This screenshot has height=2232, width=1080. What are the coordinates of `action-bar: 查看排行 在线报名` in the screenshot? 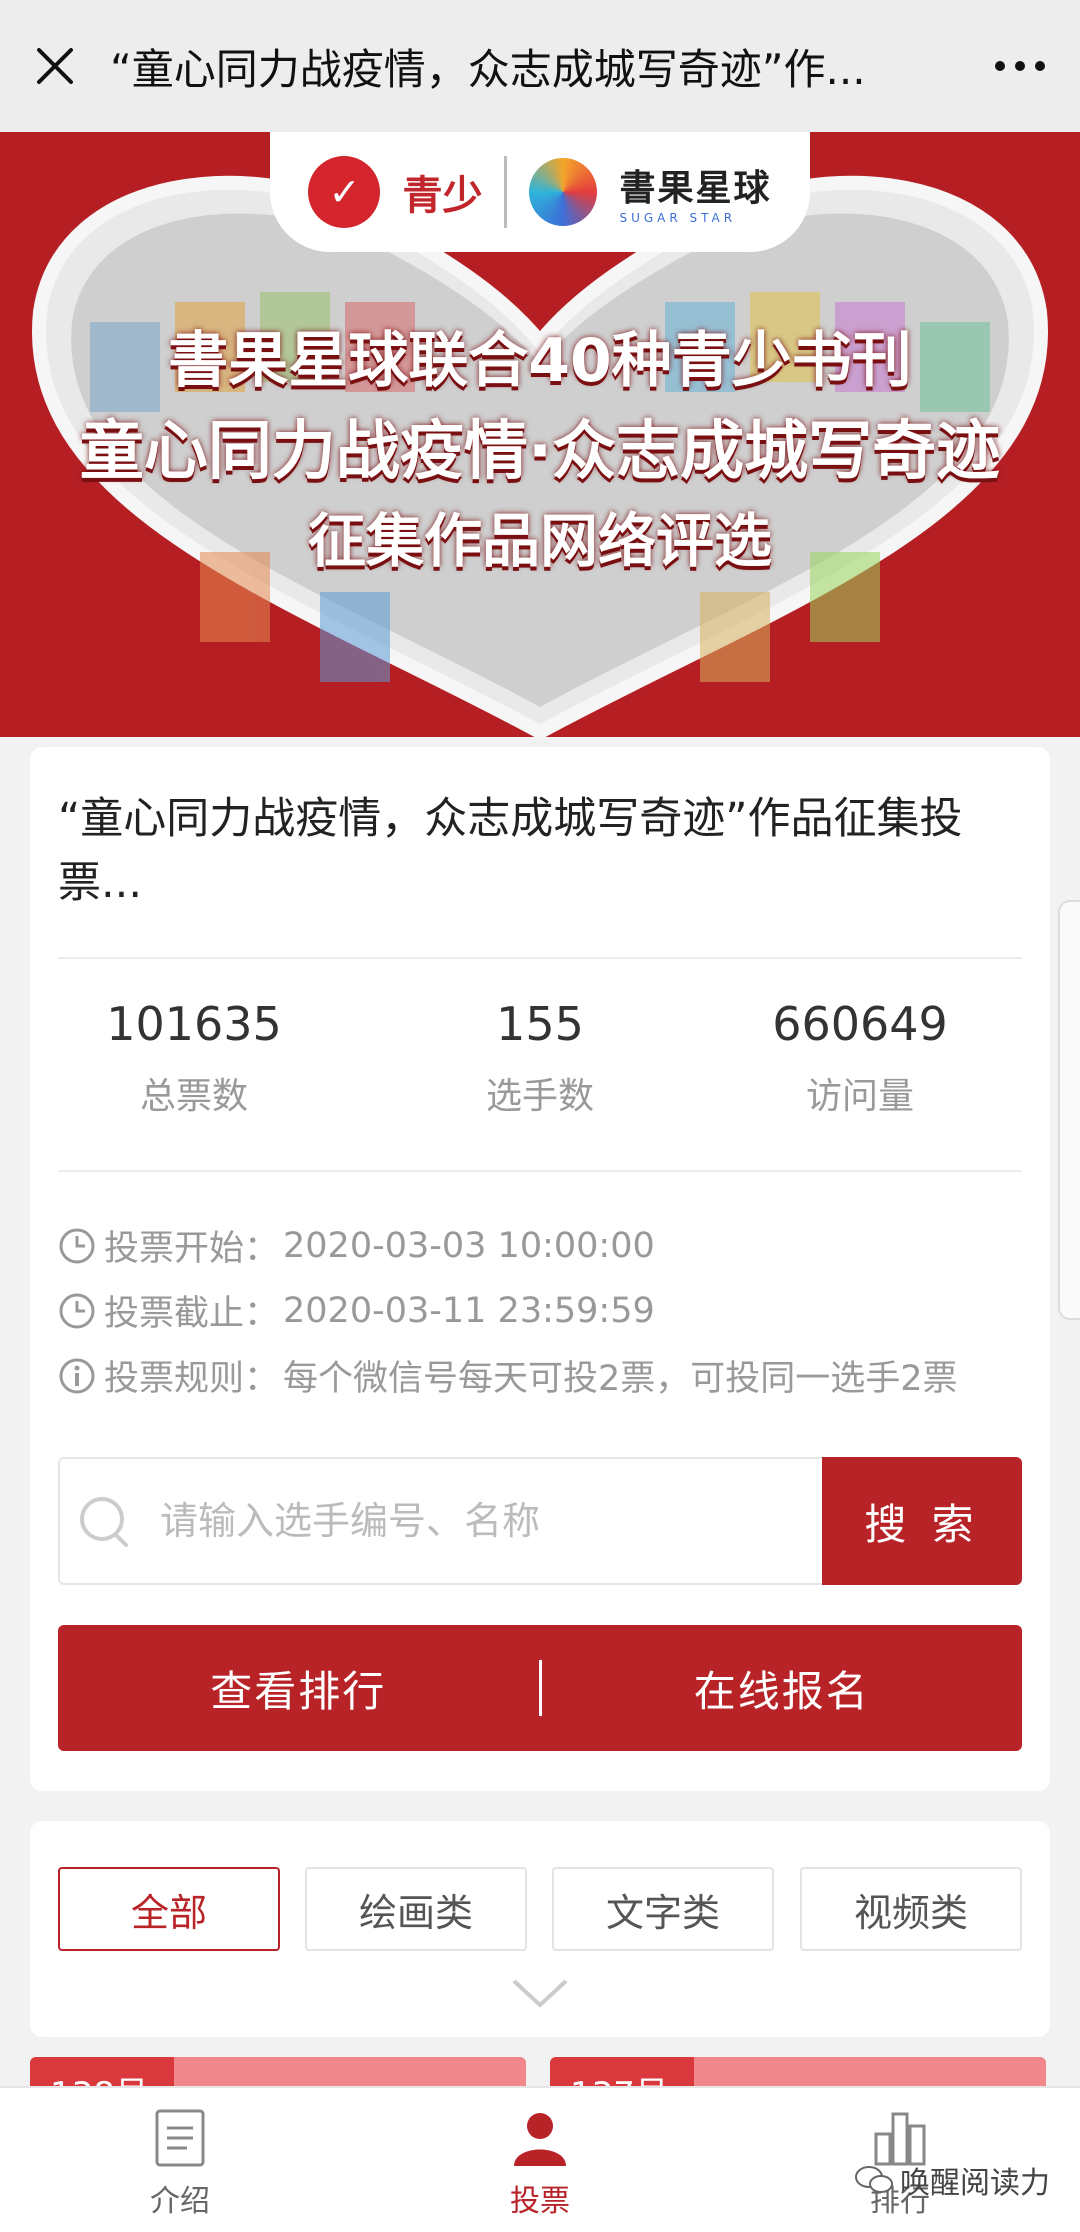 It's located at (540, 1688).